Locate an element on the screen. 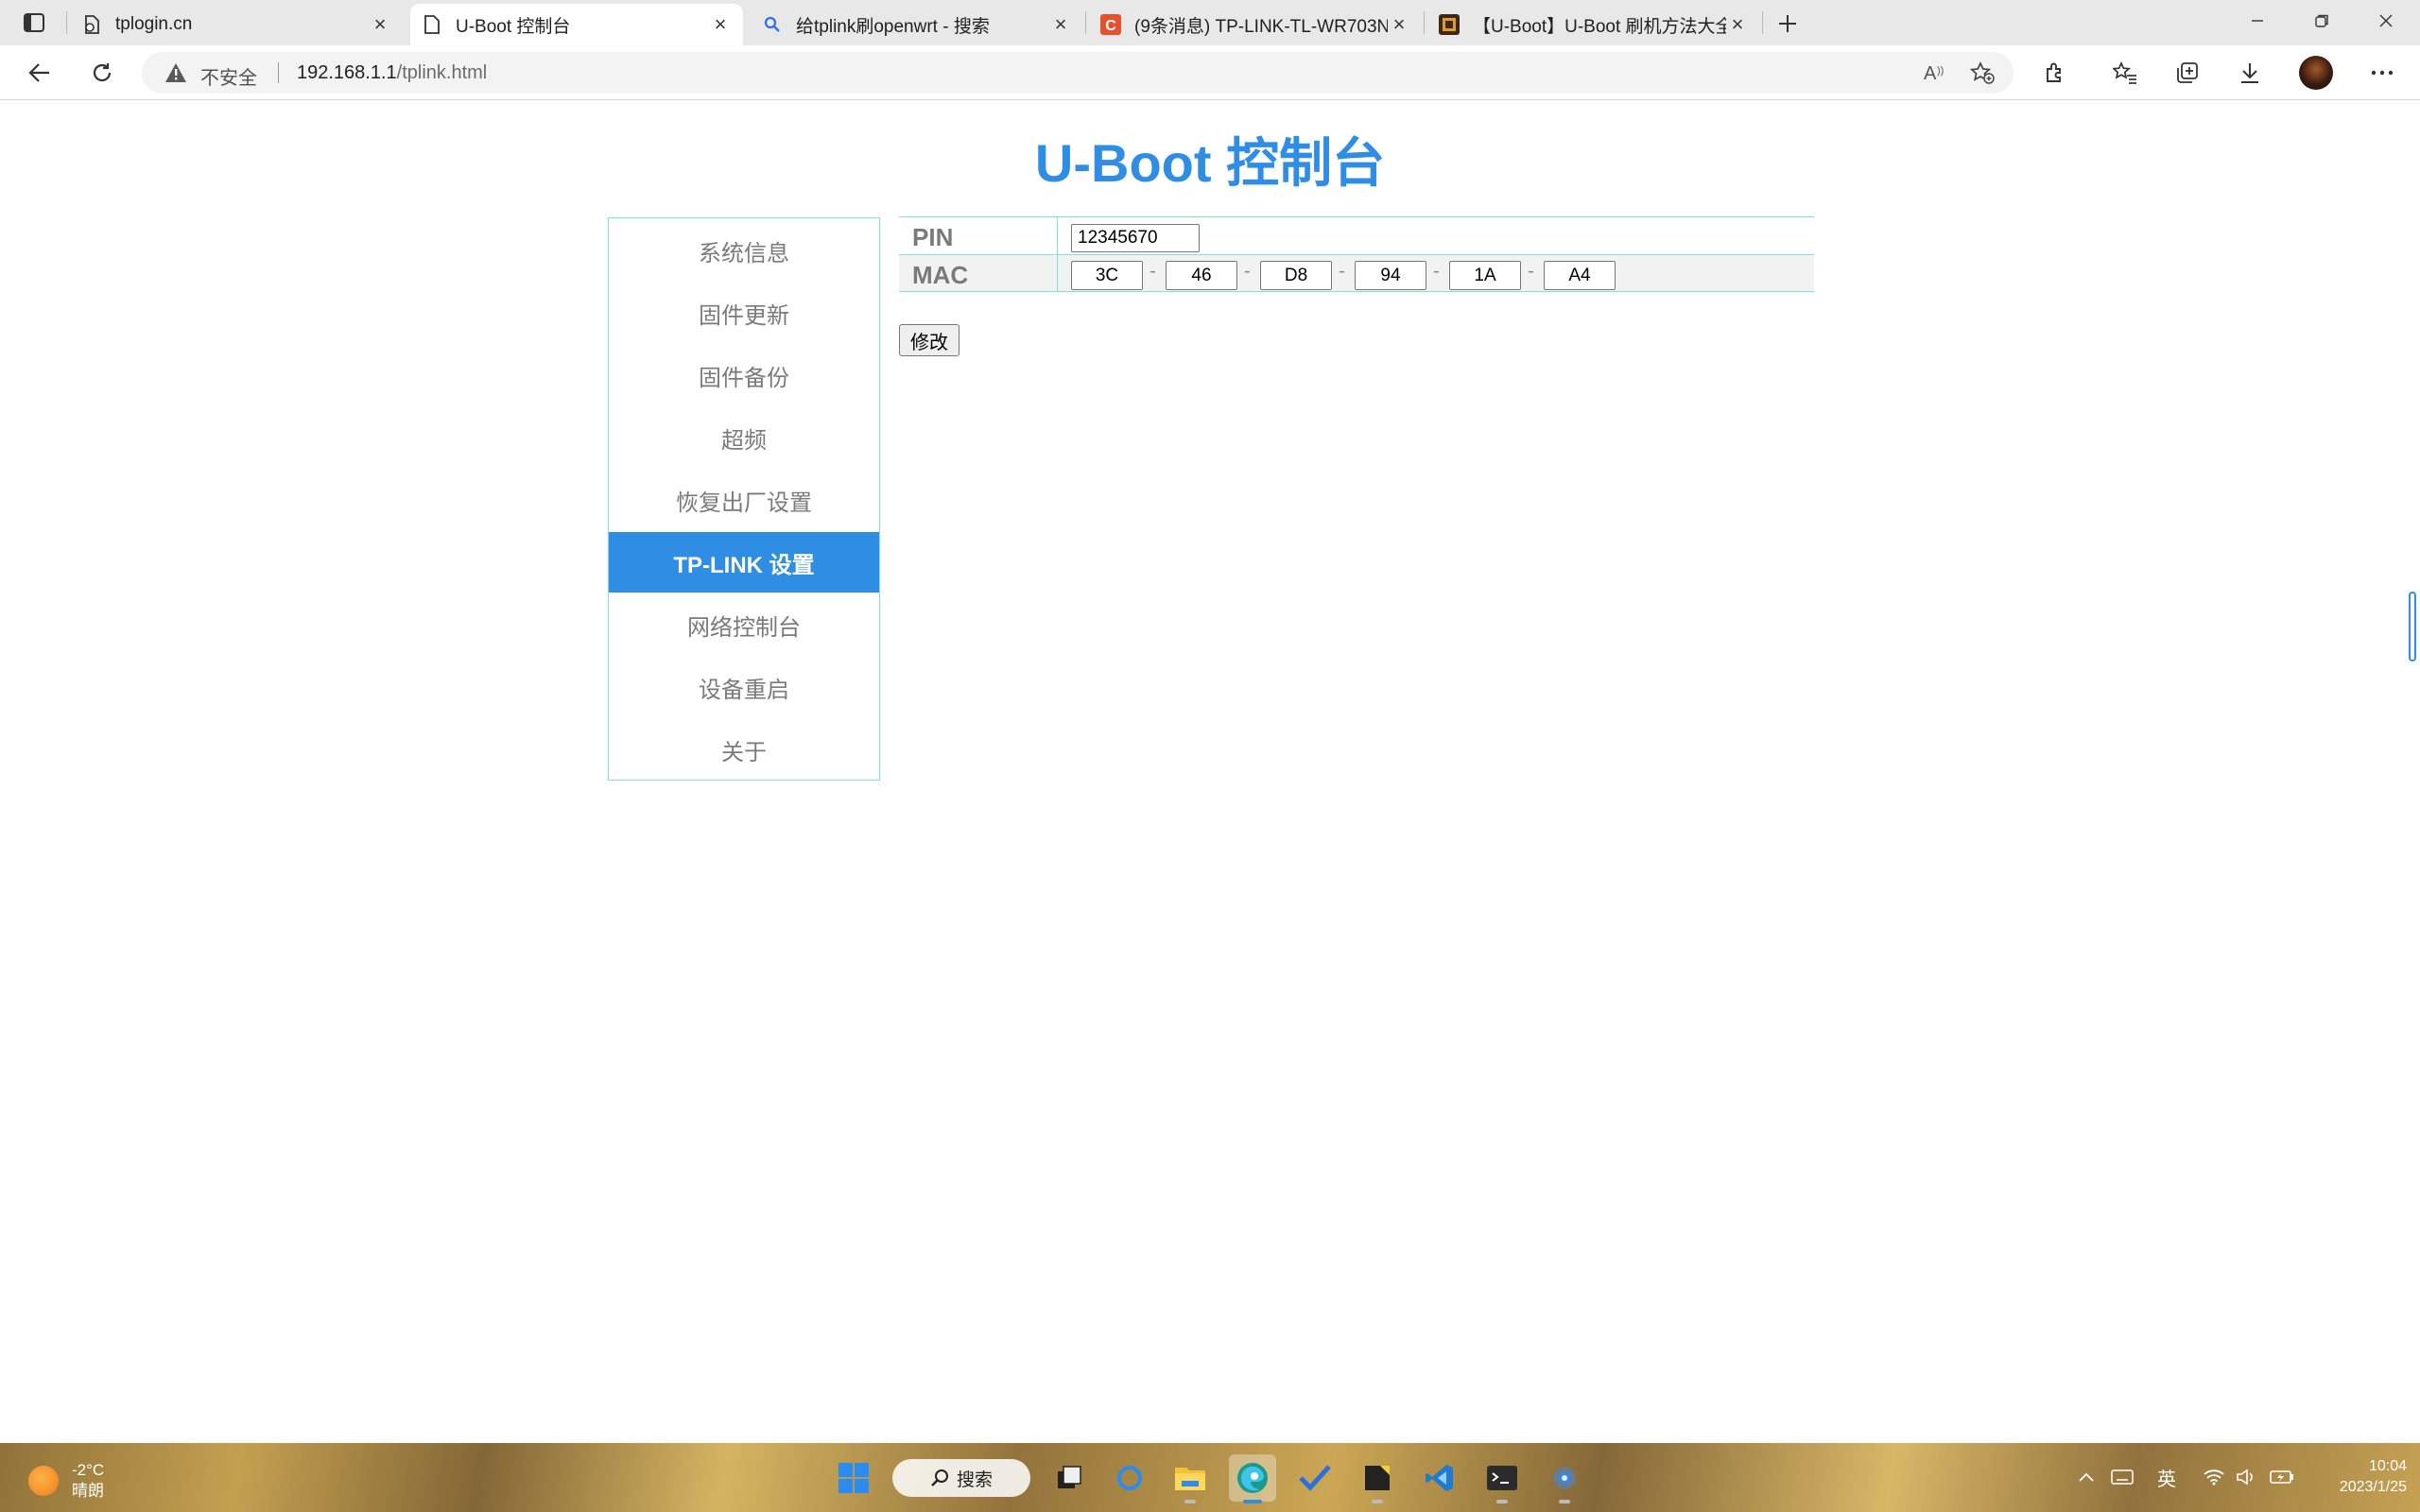  page-shield-icon is located at coordinates (91, 24).